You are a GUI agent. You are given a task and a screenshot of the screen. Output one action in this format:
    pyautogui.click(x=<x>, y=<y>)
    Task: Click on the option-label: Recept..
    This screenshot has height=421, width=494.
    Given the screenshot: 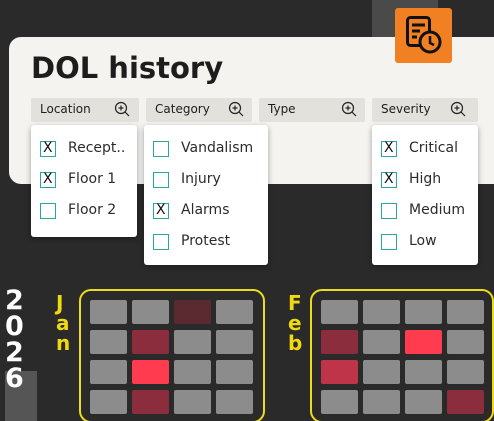 What is the action you would take?
    pyautogui.click(x=97, y=148)
    